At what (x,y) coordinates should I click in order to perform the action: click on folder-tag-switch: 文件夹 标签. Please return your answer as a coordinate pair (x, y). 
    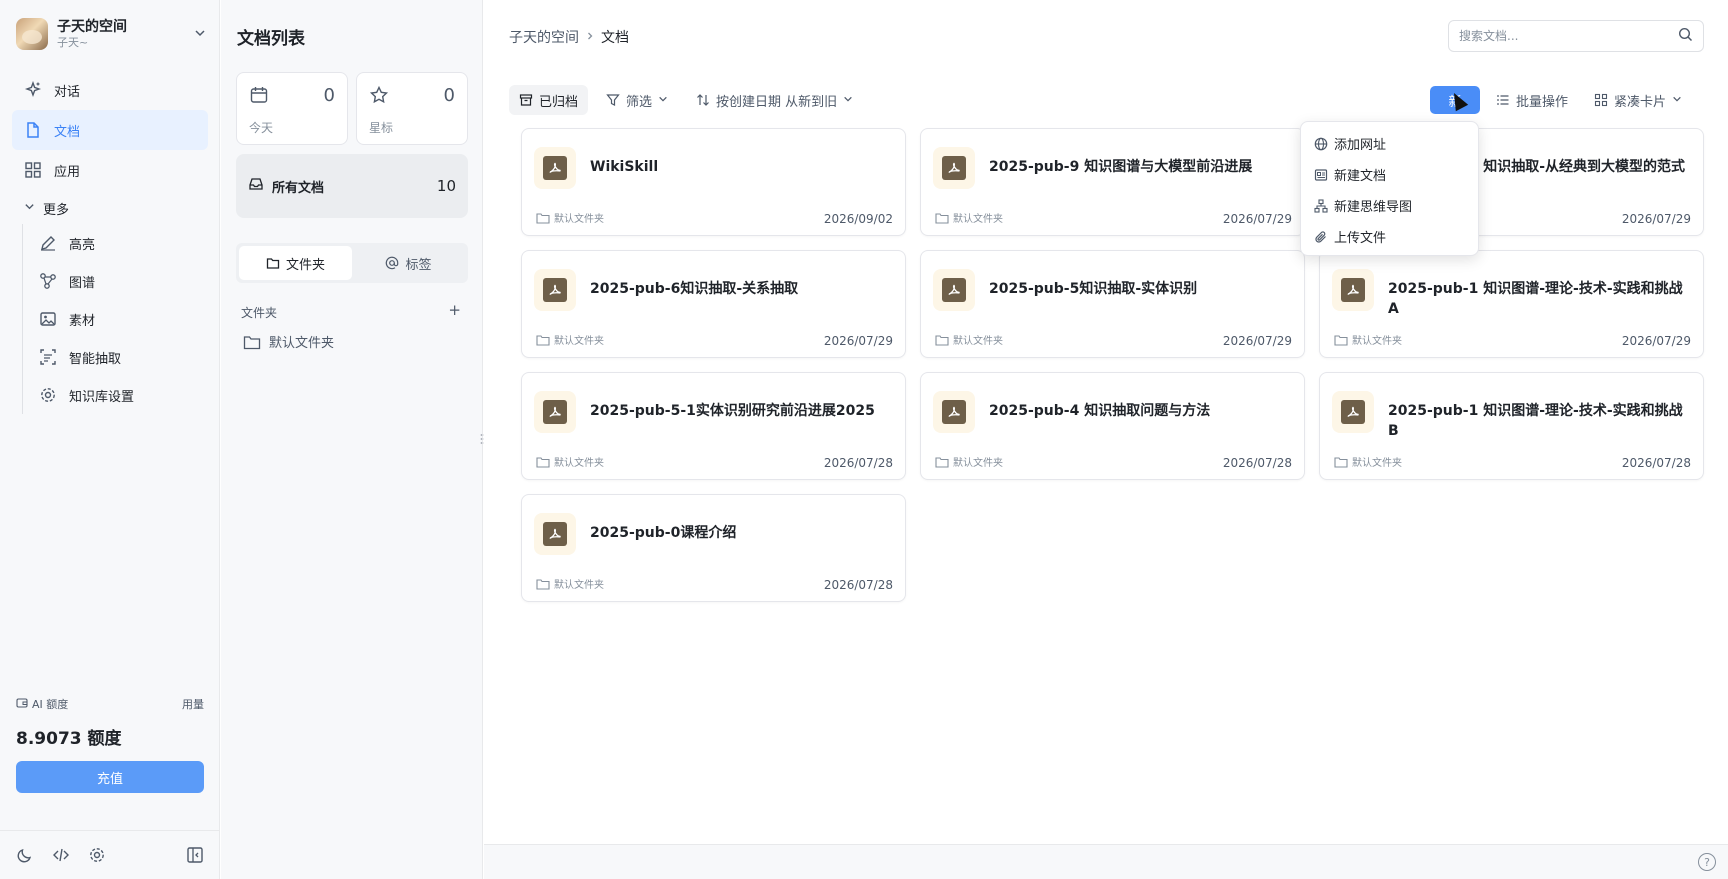
    Looking at the image, I should click on (352, 263).